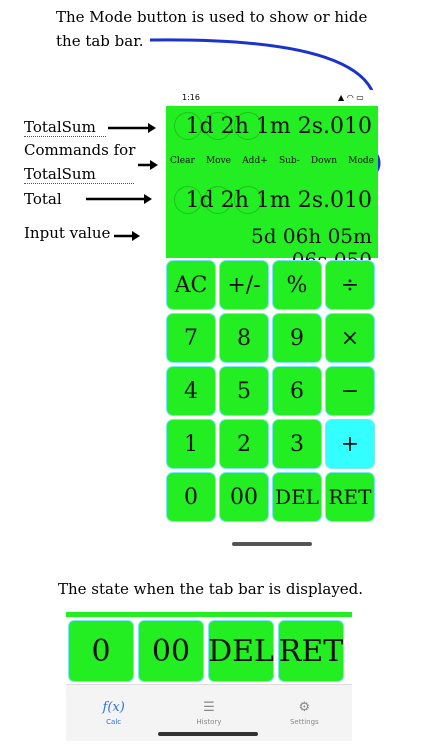  Describe the element at coordinates (209, 614) in the screenshot. I see `key-row-edge` at that location.